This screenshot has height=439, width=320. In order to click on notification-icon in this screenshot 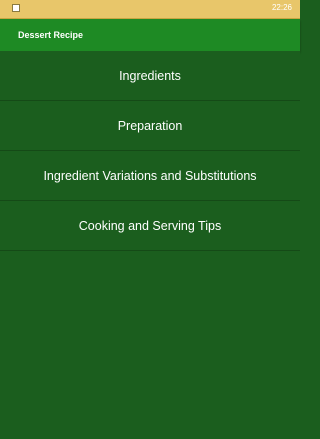, I will do `click(16, 8)`.